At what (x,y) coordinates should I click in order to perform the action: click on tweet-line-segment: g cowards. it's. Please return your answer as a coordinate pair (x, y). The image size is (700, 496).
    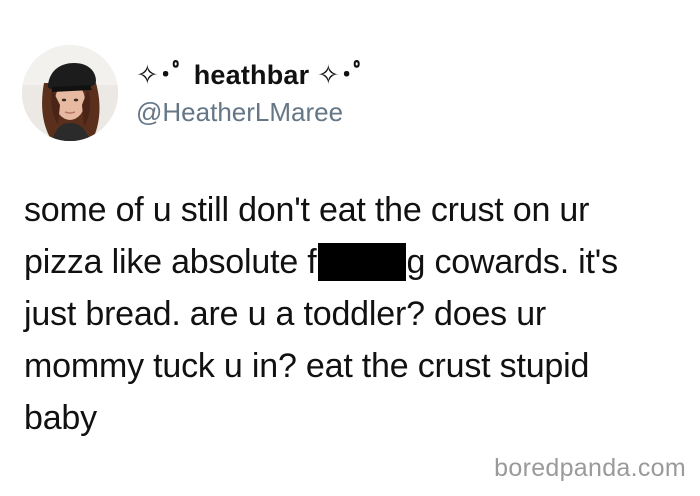
    Looking at the image, I should click on (512, 262).